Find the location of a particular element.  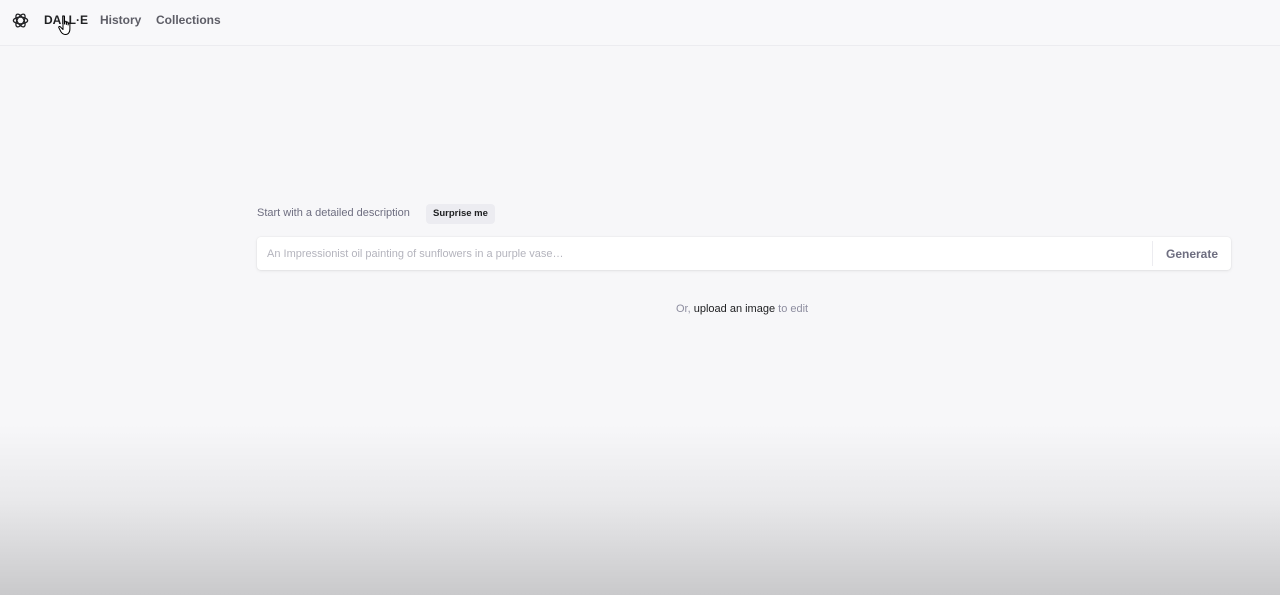

upload-prompt: Or, upload an image to edit is located at coordinates (742, 309).